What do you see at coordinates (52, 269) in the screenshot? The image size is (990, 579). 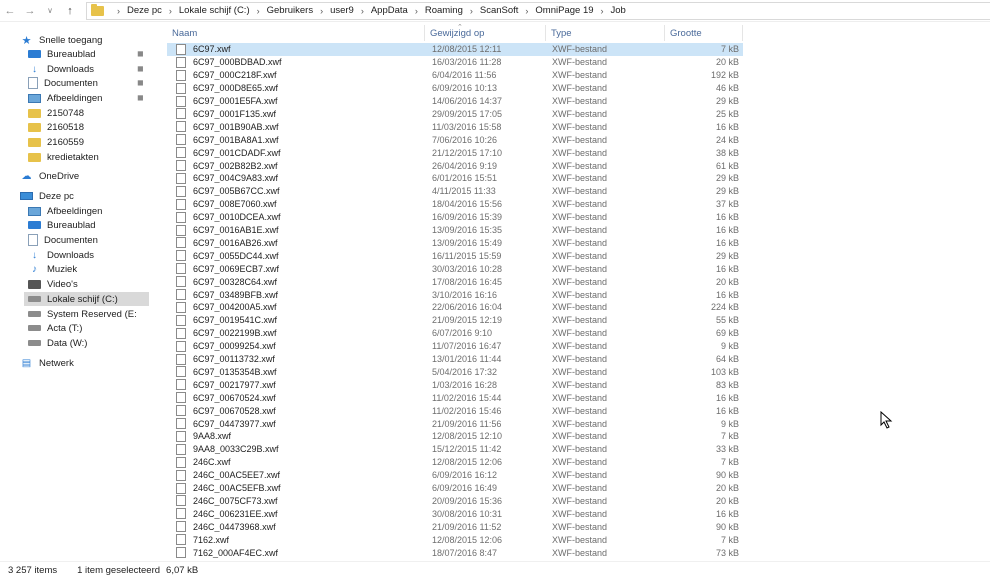 I see `sidebar-item-muziek: ♪ Muziek` at bounding box center [52, 269].